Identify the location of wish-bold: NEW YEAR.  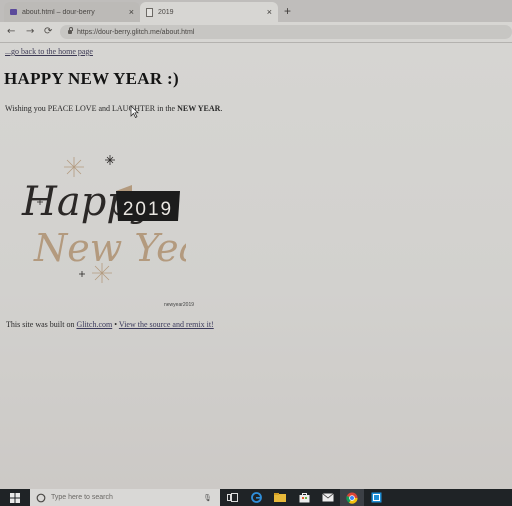
(199, 108).